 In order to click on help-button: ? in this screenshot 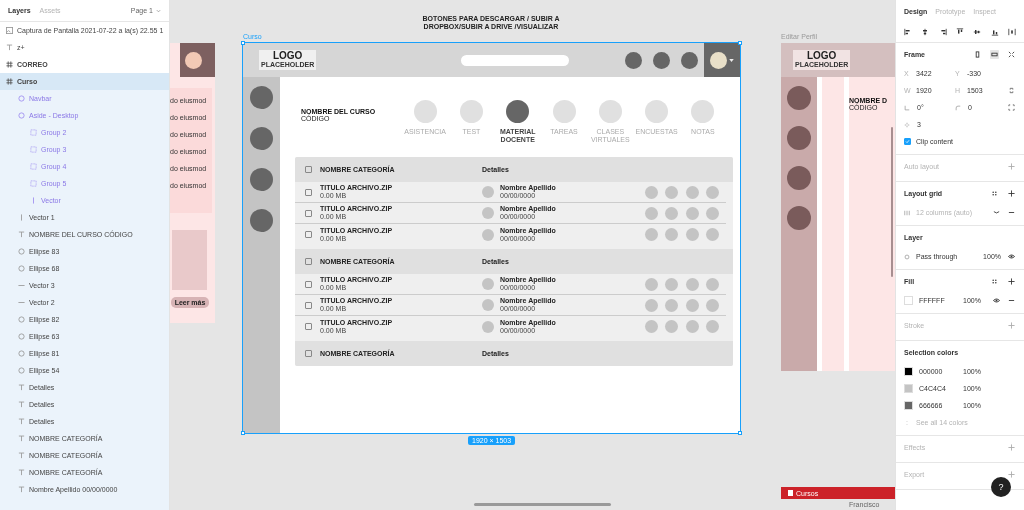, I will do `click(1001, 487)`.